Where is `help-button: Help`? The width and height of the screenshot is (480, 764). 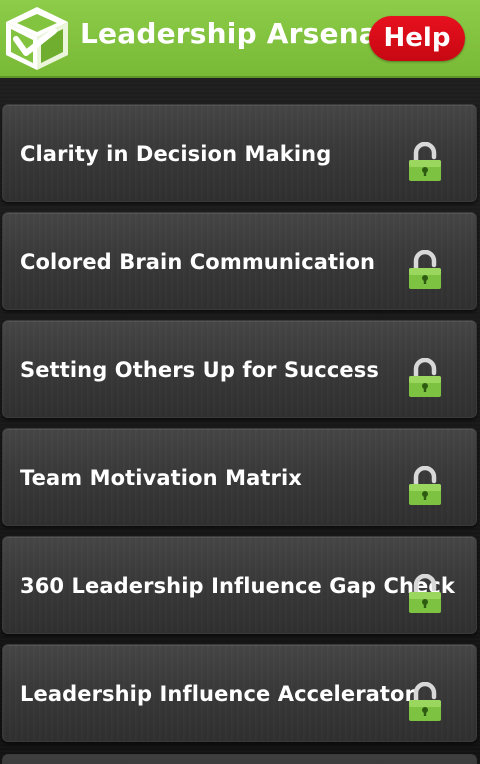 help-button: Help is located at coordinates (417, 38).